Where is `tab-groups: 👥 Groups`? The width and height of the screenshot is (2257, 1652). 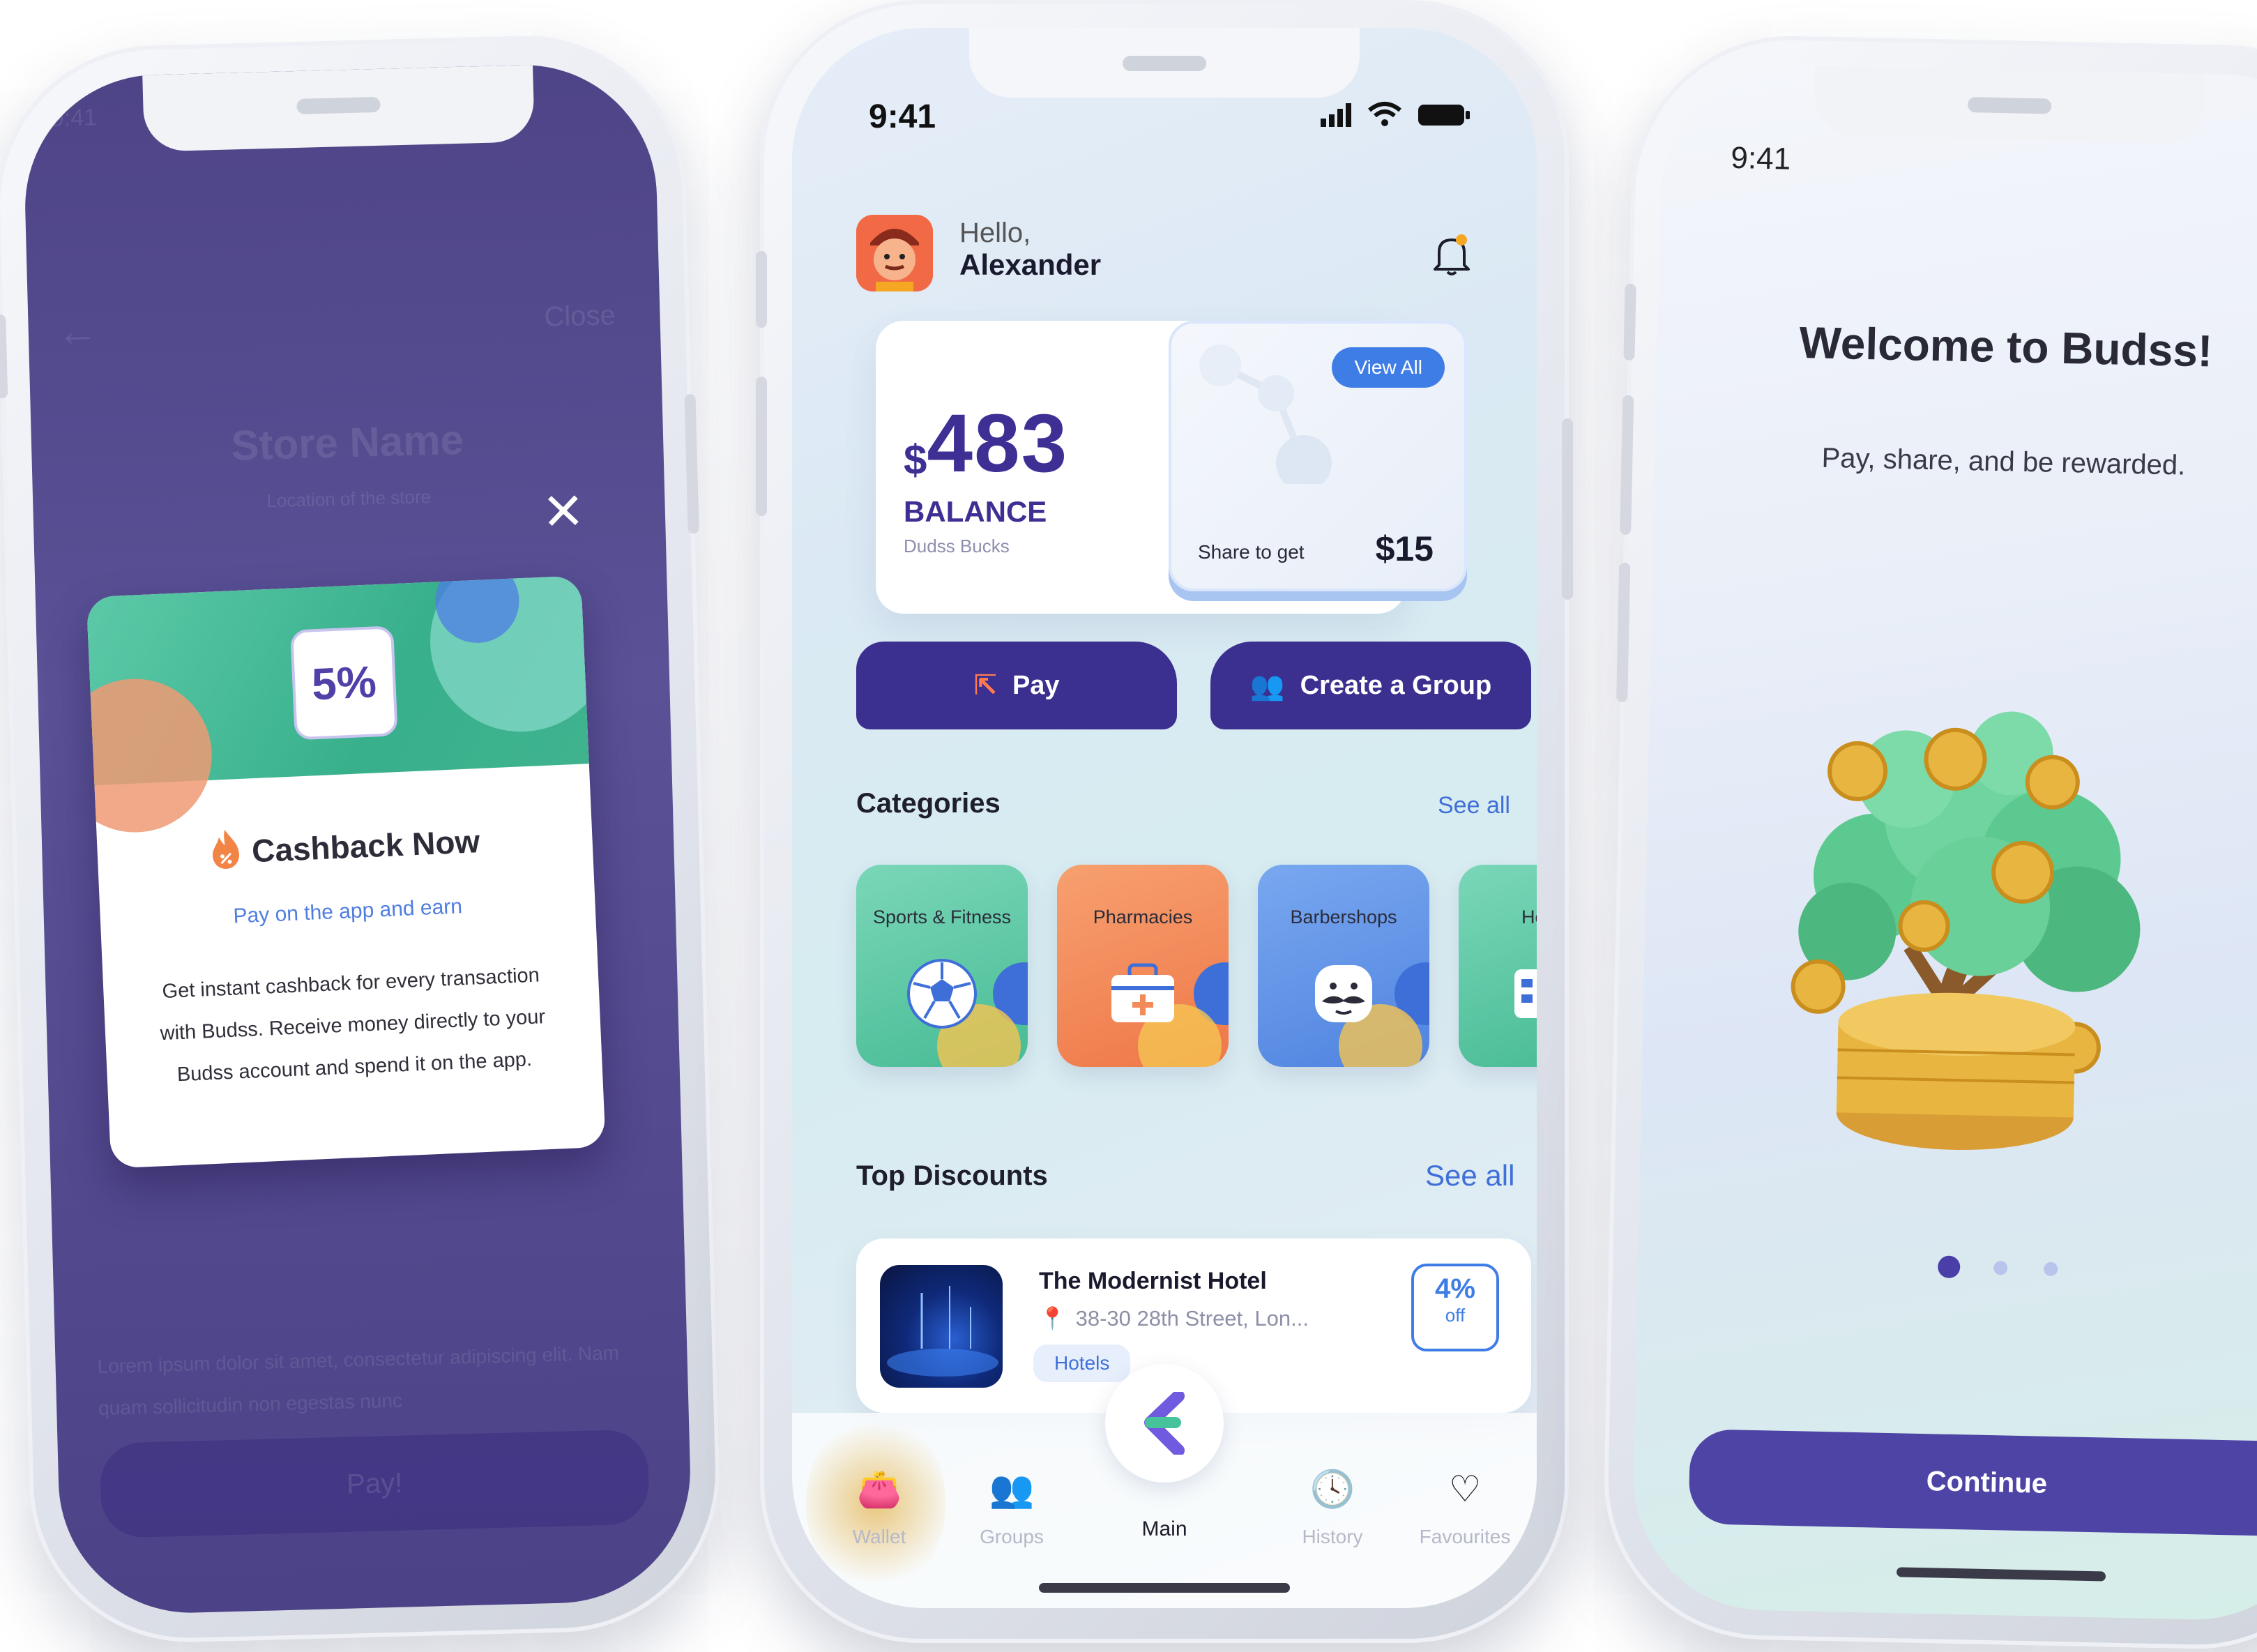
tab-groups: 👥 Groups is located at coordinates (1011, 1508).